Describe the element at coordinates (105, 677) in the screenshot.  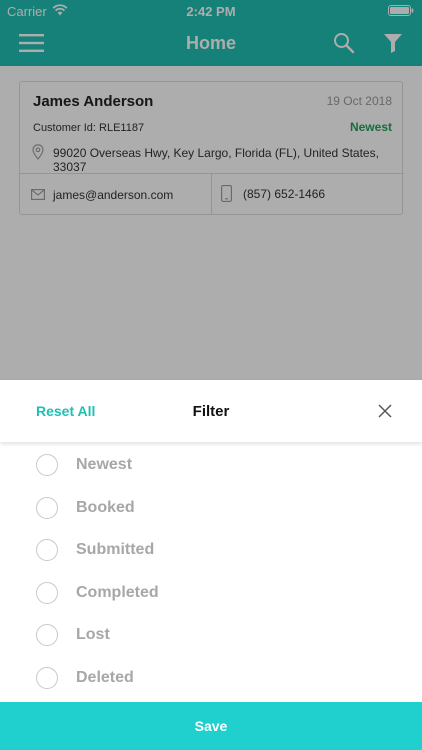
I see `filter-option-label: Deleted` at that location.